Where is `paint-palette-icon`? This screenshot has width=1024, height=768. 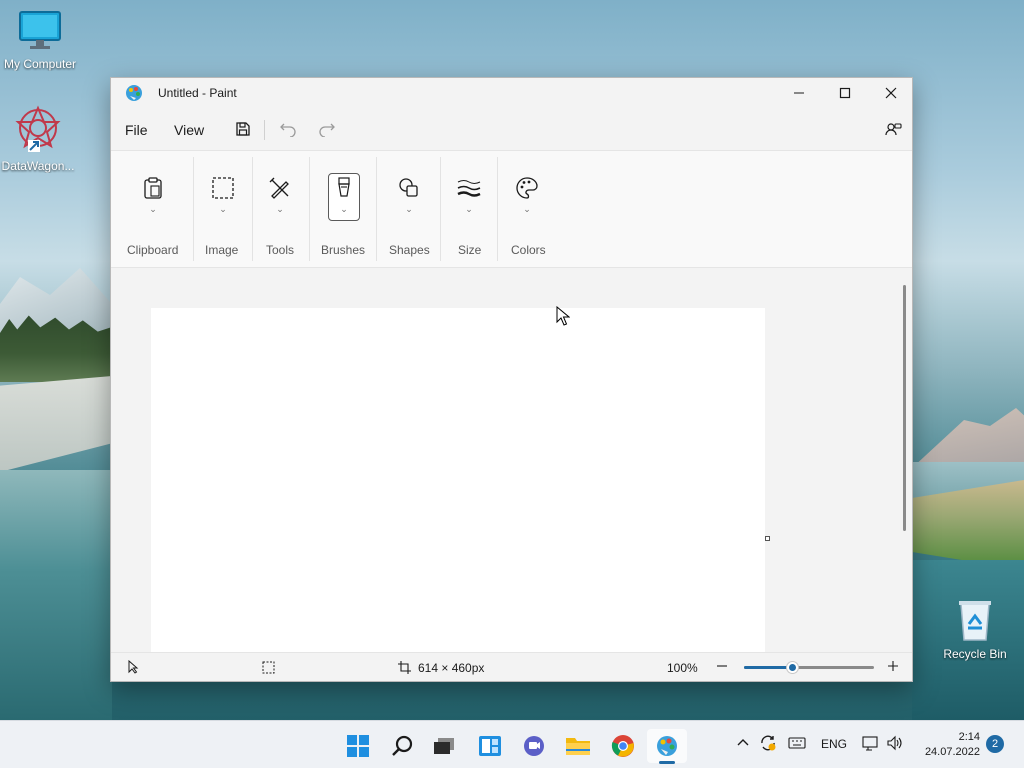 paint-palette-icon is located at coordinates (134, 94).